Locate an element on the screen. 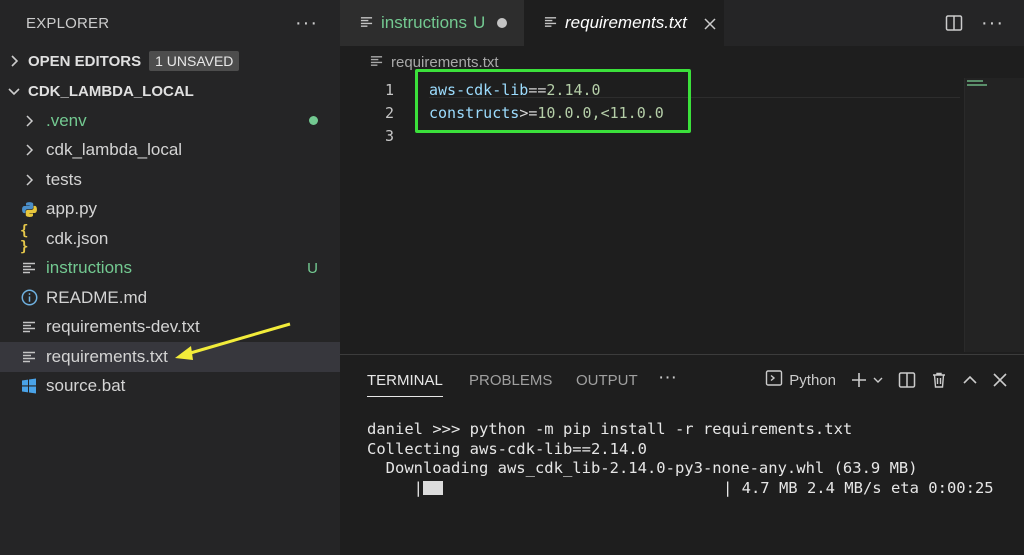 The image size is (1024, 555). split-editor-icon is located at coordinates (954, 23).